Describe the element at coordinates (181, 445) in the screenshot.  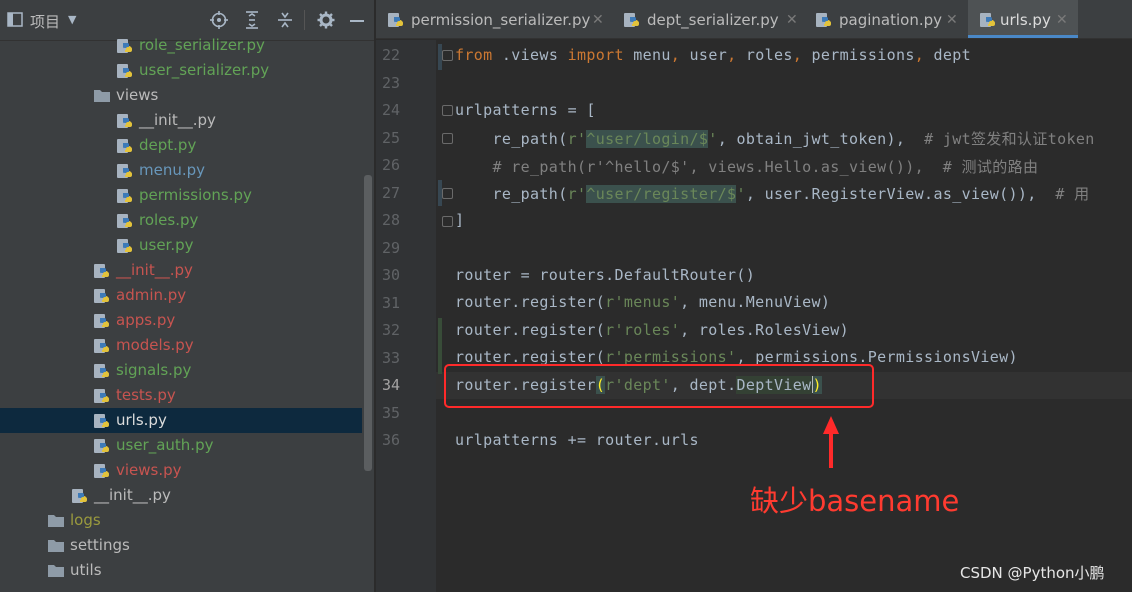
I see `tree-file: user_auth.py` at that location.